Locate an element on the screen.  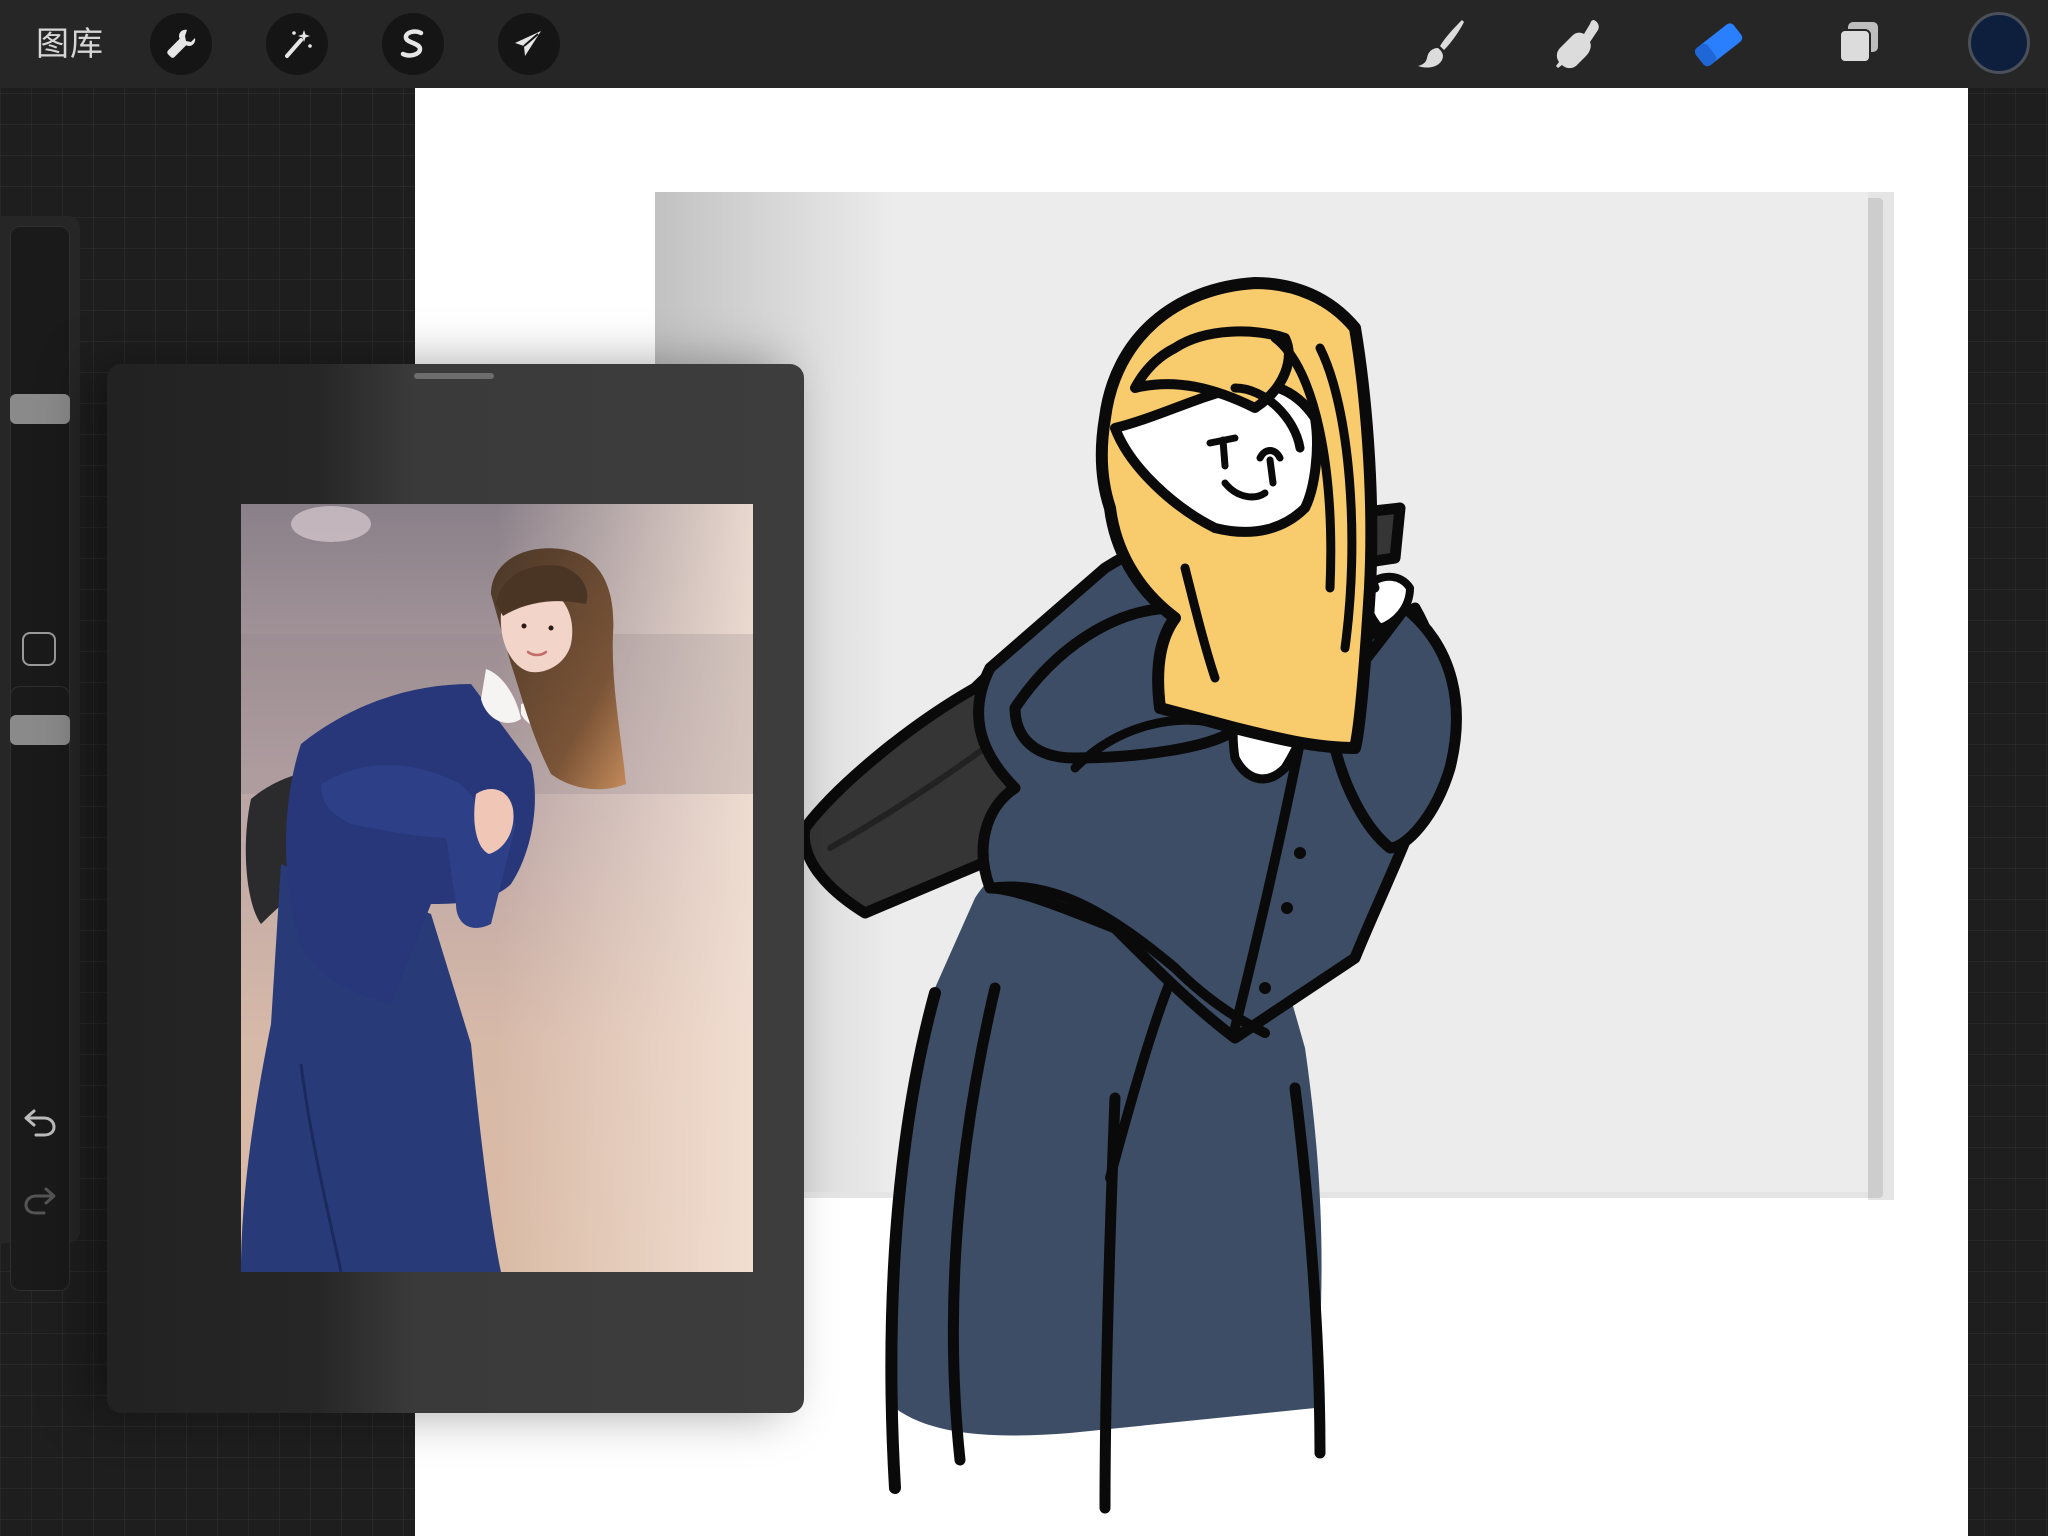
reference-photo-art is located at coordinates (497, 888).